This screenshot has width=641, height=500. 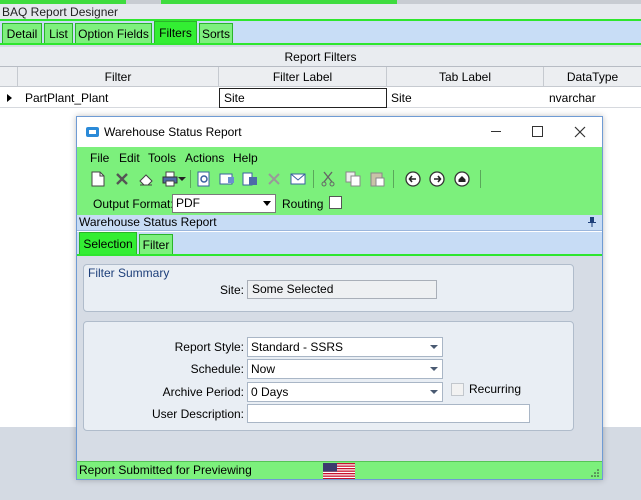 I want to click on home-button, so click(x=462, y=179).